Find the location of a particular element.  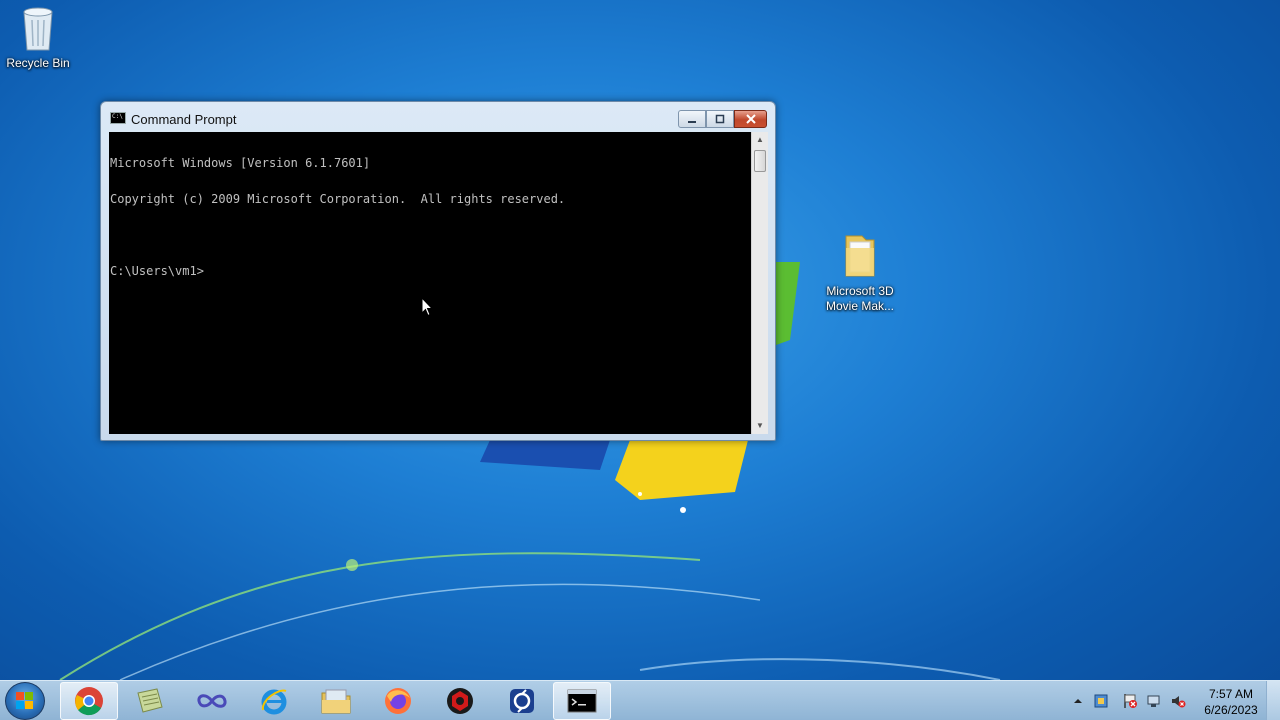

windows-logo-icon is located at coordinates (24, 700).